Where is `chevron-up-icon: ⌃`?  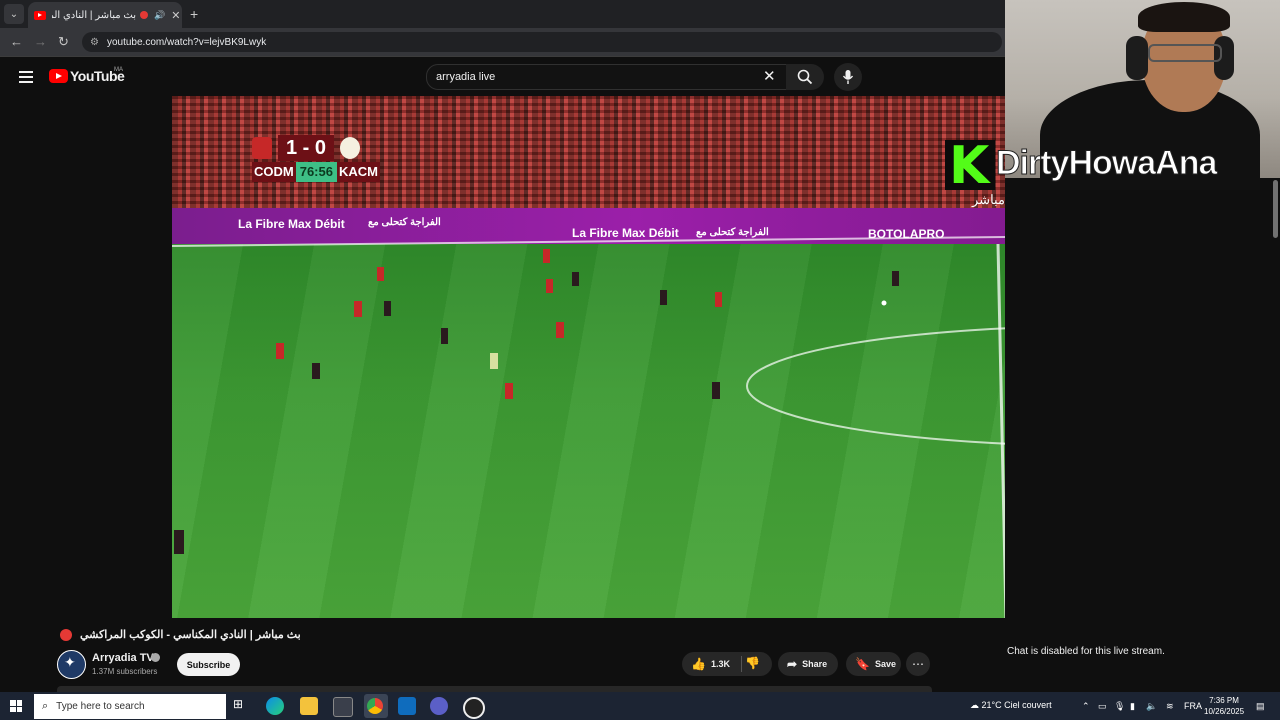
chevron-up-icon: ⌃ is located at coordinates (1086, 706).